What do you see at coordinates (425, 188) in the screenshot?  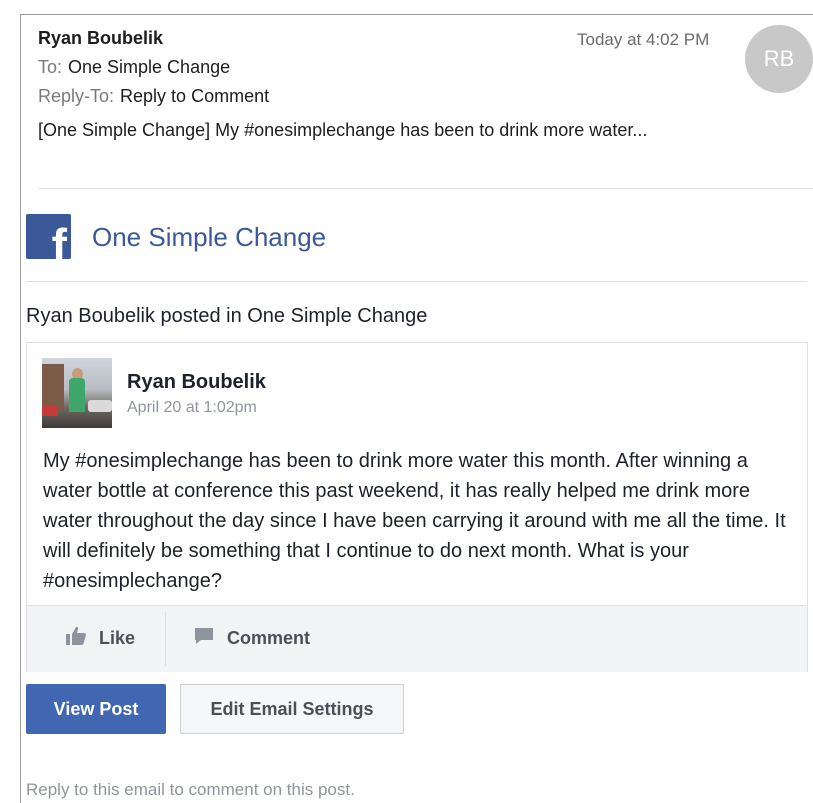 I see `header-divider` at bounding box center [425, 188].